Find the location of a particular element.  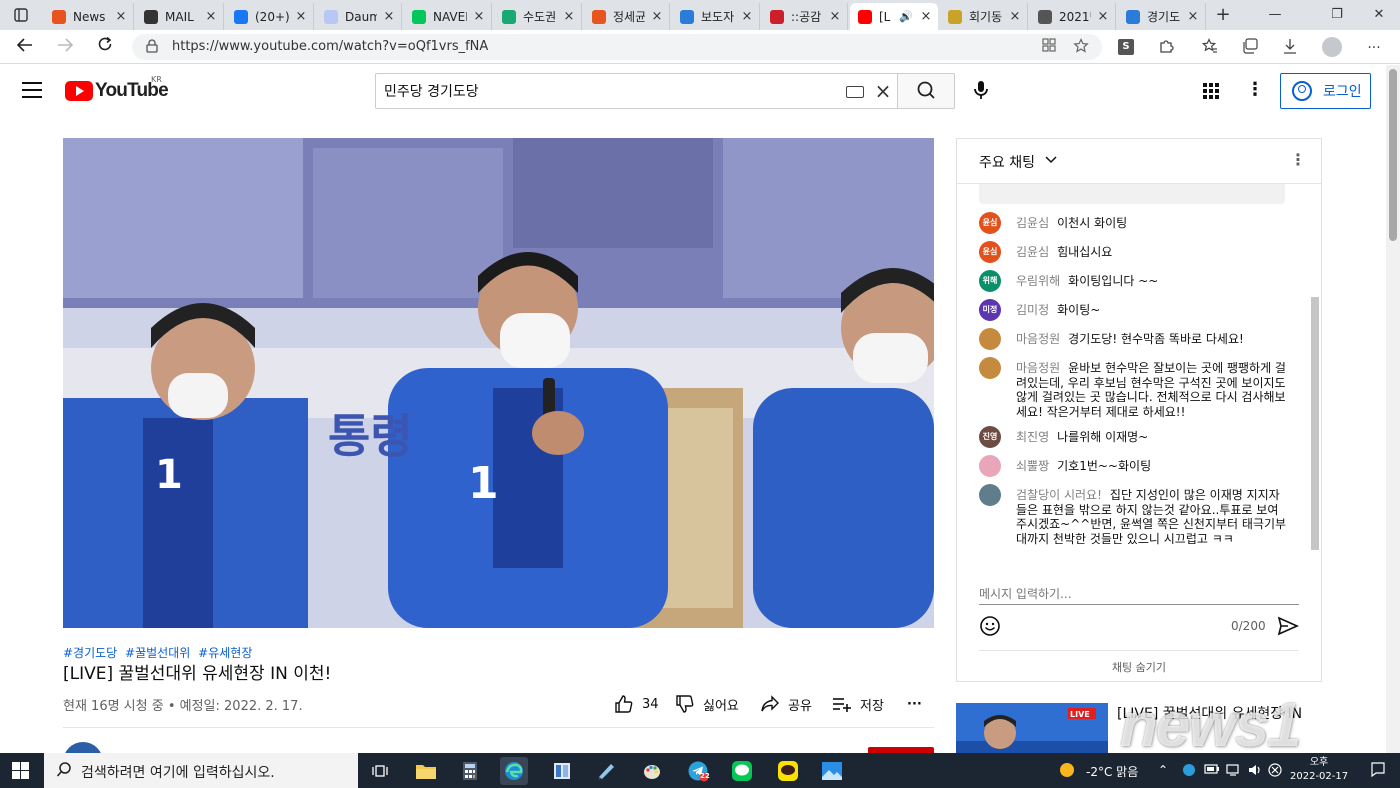

browser-tab: 정세균 × is located at coordinates (627, 16).